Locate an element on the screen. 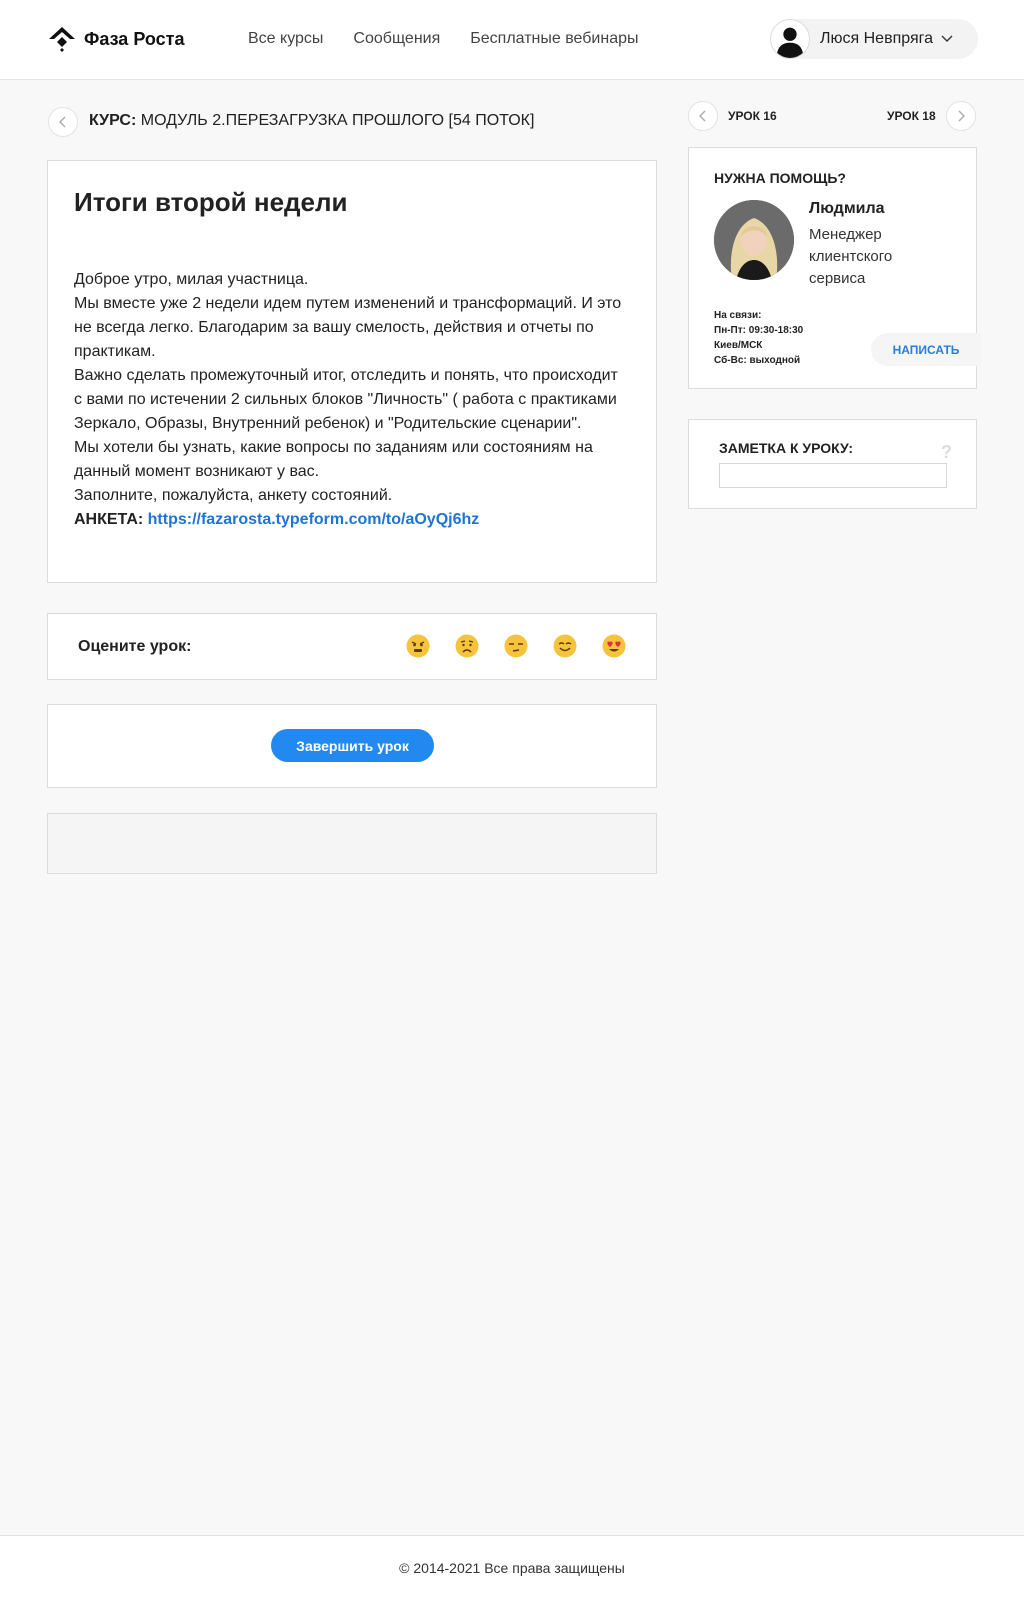  sad-emoji-icon is located at coordinates (467, 646).